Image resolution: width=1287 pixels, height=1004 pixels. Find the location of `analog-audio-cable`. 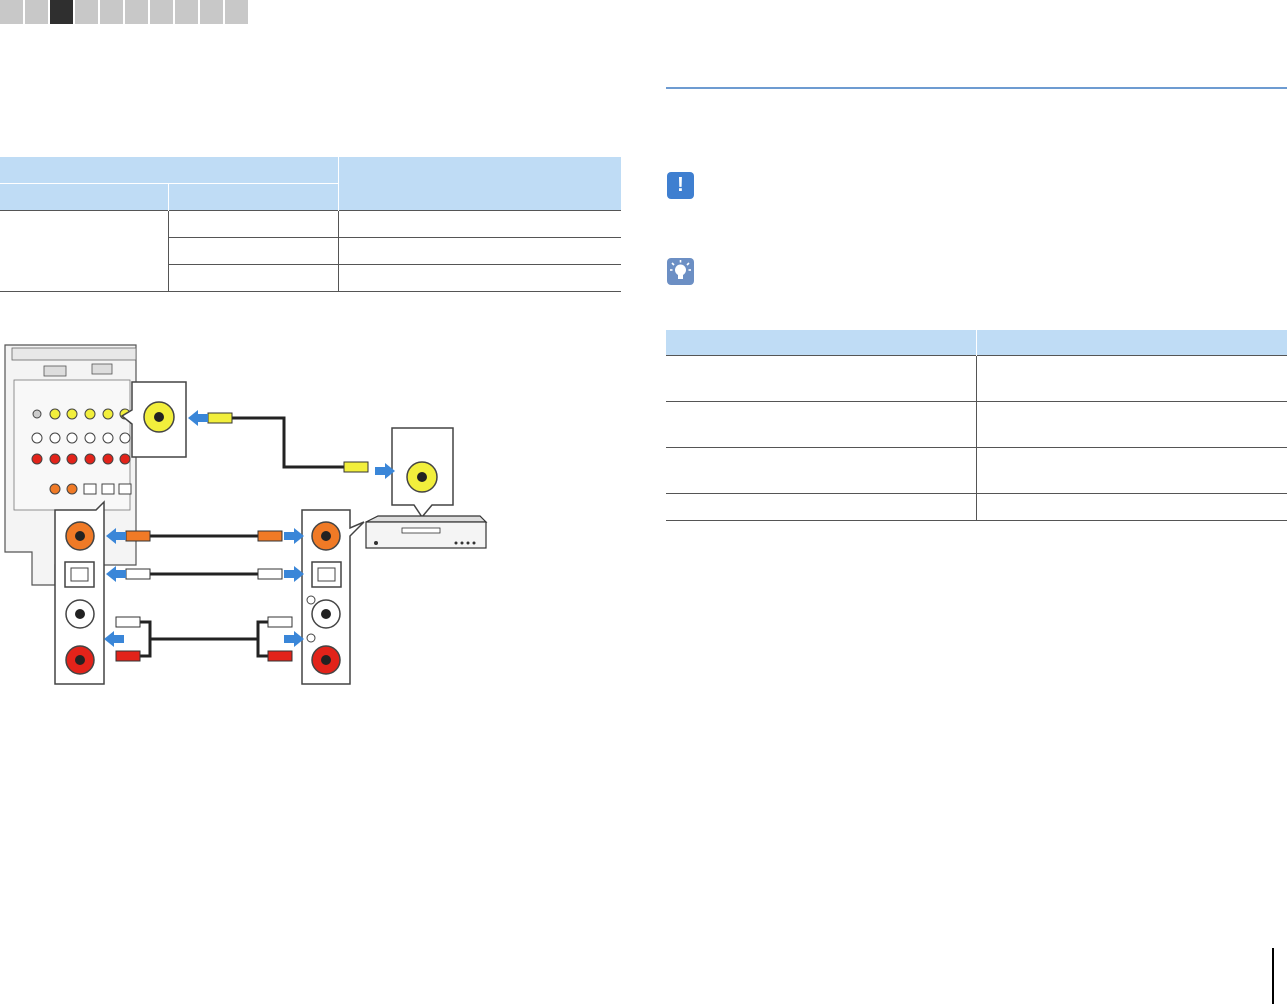

analog-audio-cable is located at coordinates (204, 639).